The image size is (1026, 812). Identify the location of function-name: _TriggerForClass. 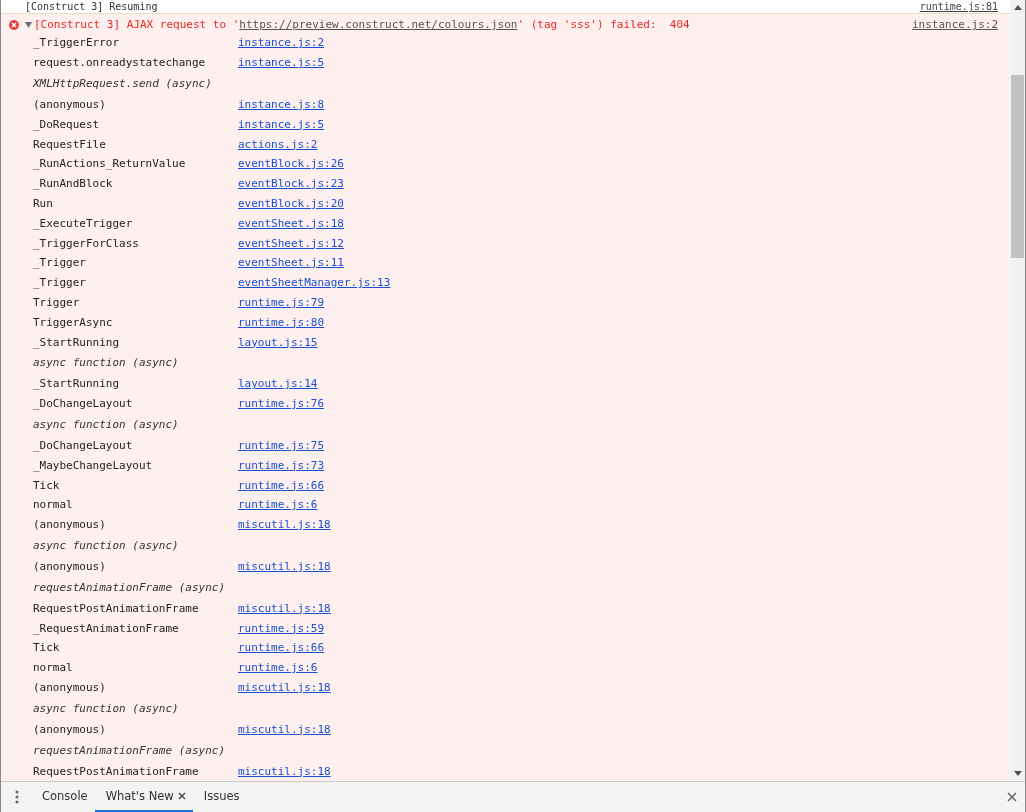
(86, 243).